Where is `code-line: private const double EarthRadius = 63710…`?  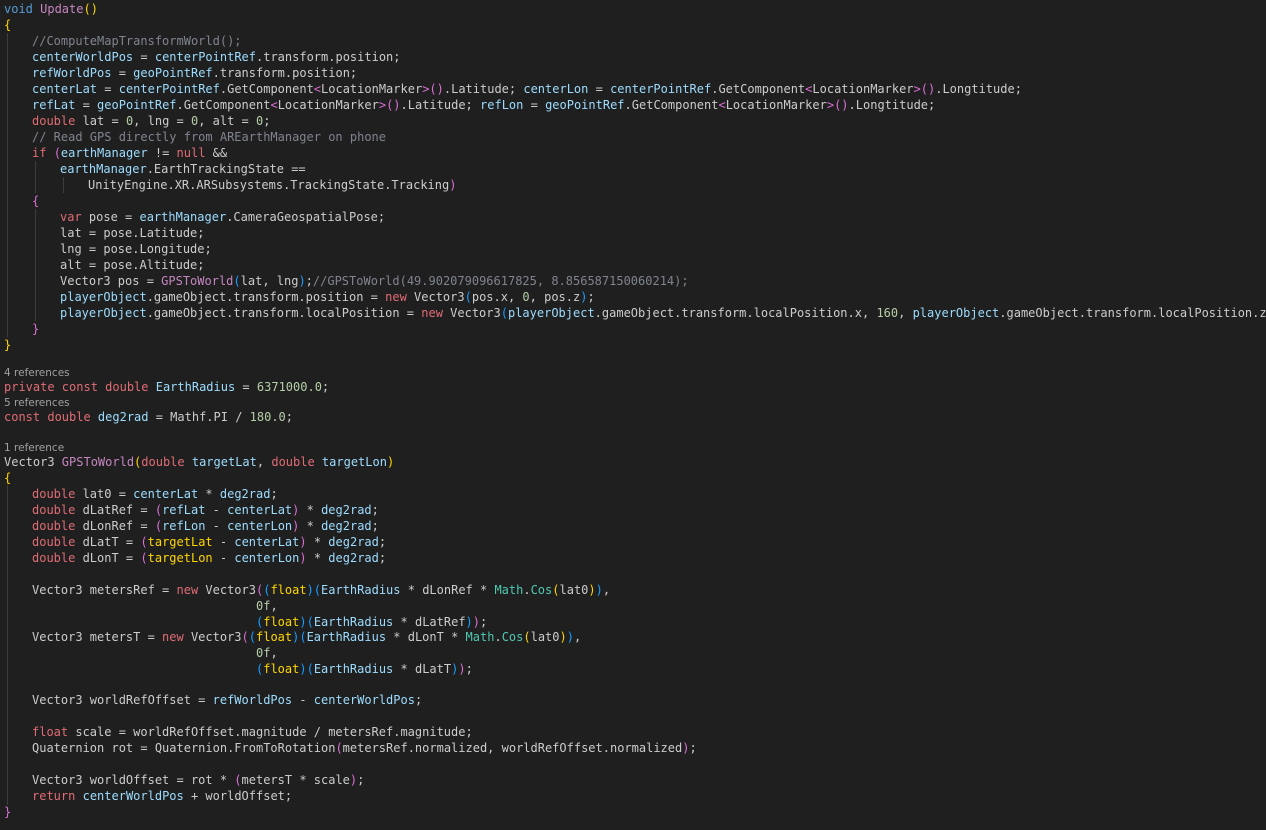 code-line: private const double EarthRadius = 63710… is located at coordinates (166, 387).